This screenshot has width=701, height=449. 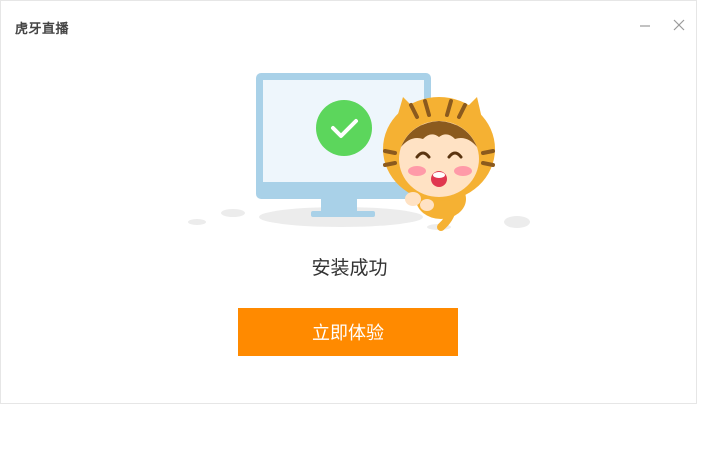 What do you see at coordinates (439, 164) in the screenshot?
I see `tiger-mascot` at bounding box center [439, 164].